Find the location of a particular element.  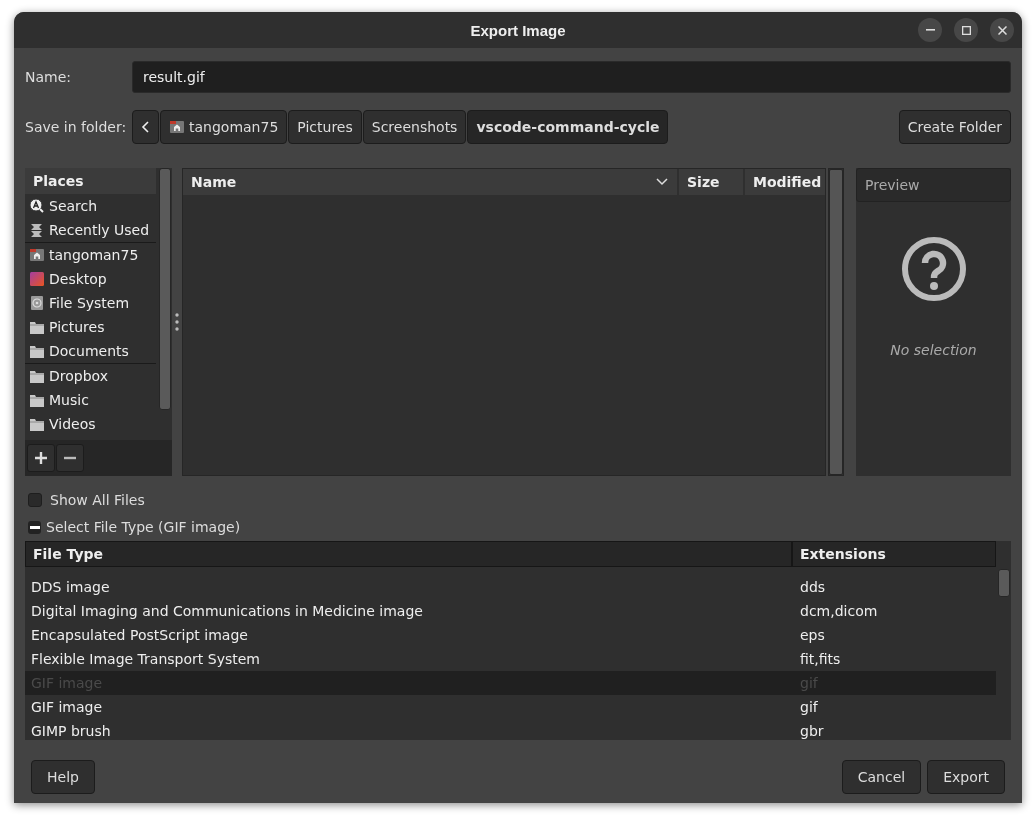

chevron-left-icon is located at coordinates (145, 127).